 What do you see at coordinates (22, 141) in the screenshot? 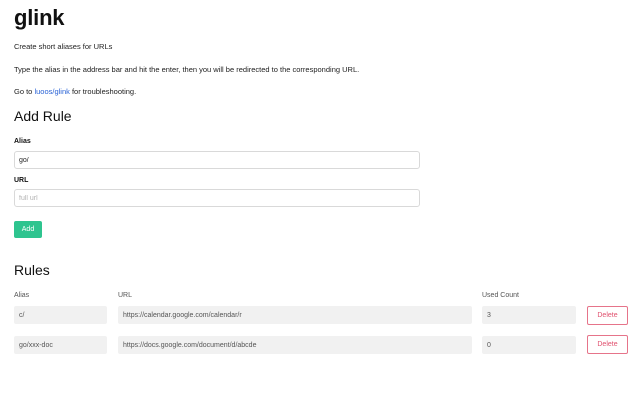
I see `alias-label: Alias` at bounding box center [22, 141].